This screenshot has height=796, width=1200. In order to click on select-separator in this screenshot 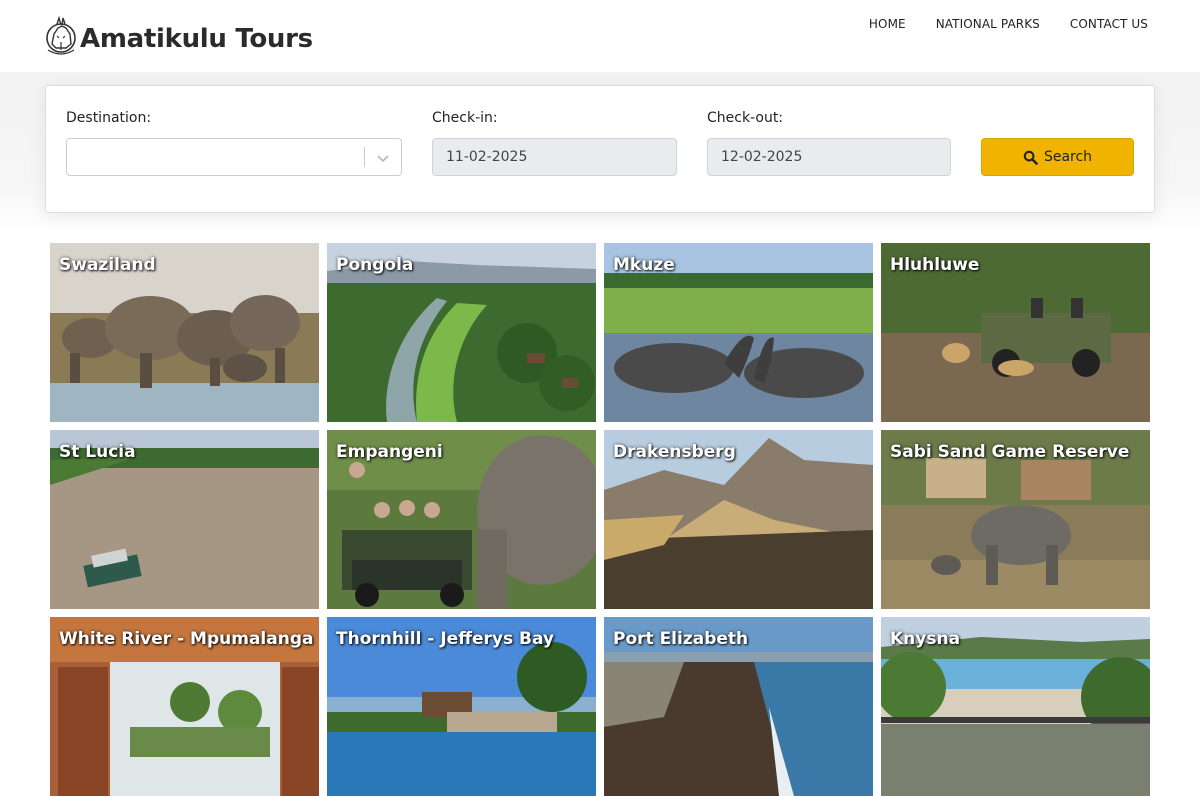, I will do `click(364, 157)`.